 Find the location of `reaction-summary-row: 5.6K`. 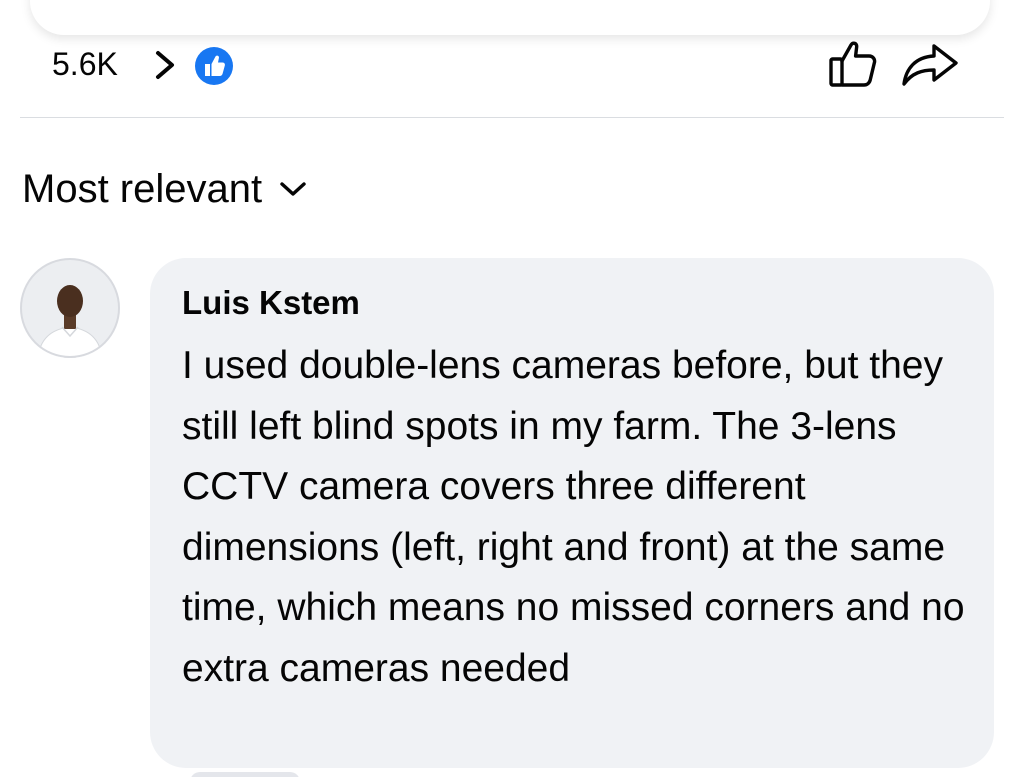

reaction-summary-row: 5.6K is located at coordinates (512, 64).